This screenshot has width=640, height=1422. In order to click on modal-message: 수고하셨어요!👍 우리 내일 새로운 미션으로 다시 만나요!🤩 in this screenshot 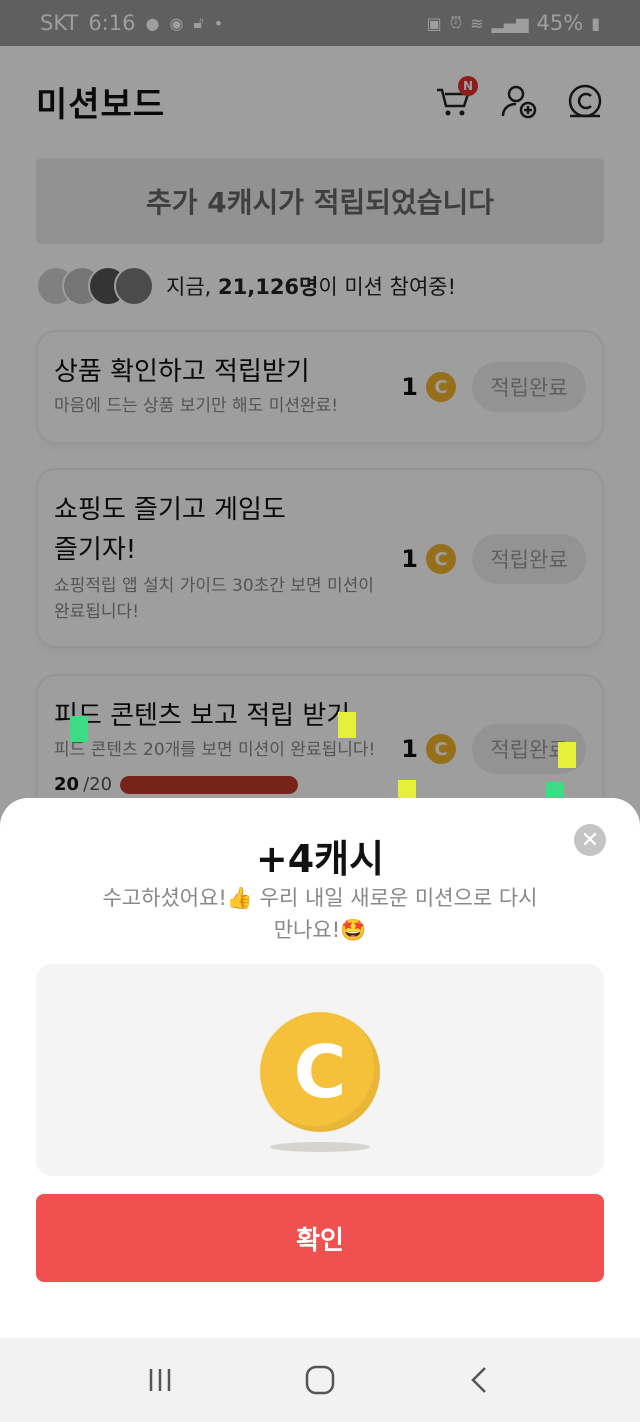, I will do `click(320, 914)`.